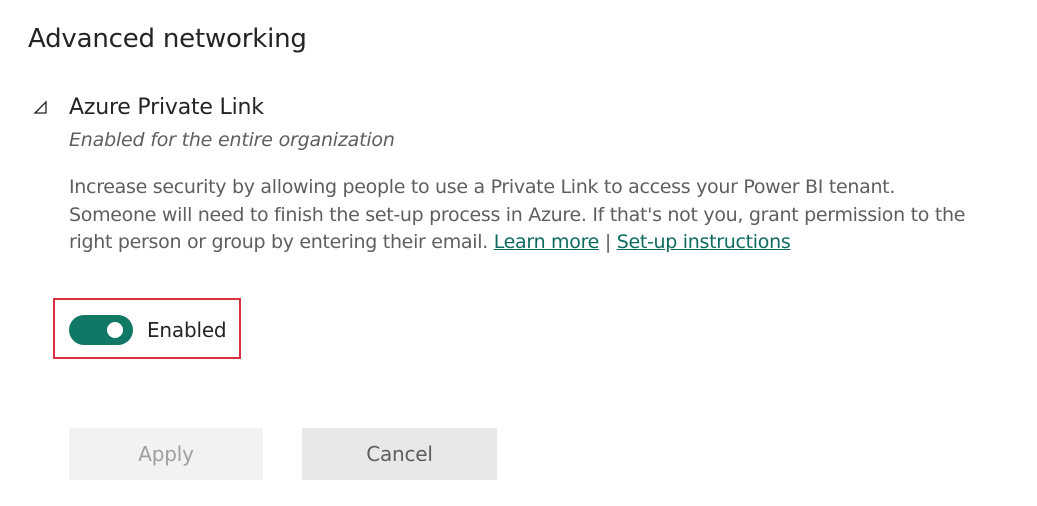 The width and height of the screenshot is (1037, 506). What do you see at coordinates (166, 107) in the screenshot?
I see `setting-title: Azure Private Link` at bounding box center [166, 107].